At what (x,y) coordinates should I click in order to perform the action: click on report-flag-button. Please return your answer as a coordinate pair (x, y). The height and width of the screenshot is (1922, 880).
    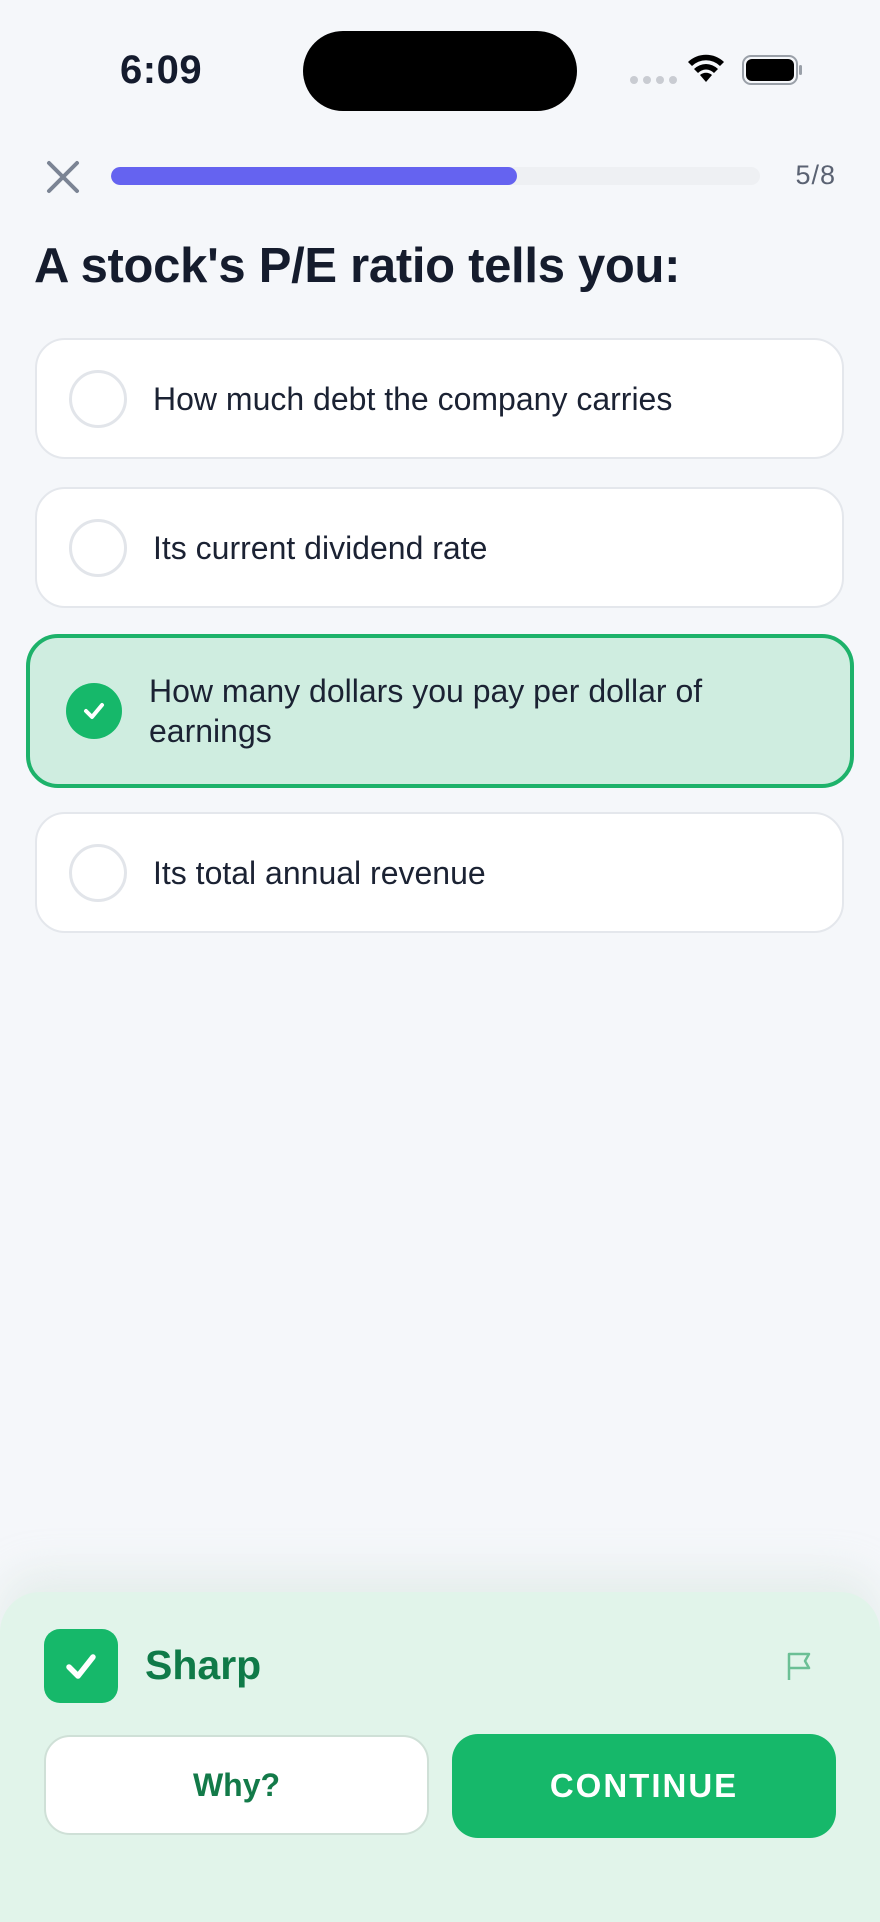
    Looking at the image, I should click on (800, 1668).